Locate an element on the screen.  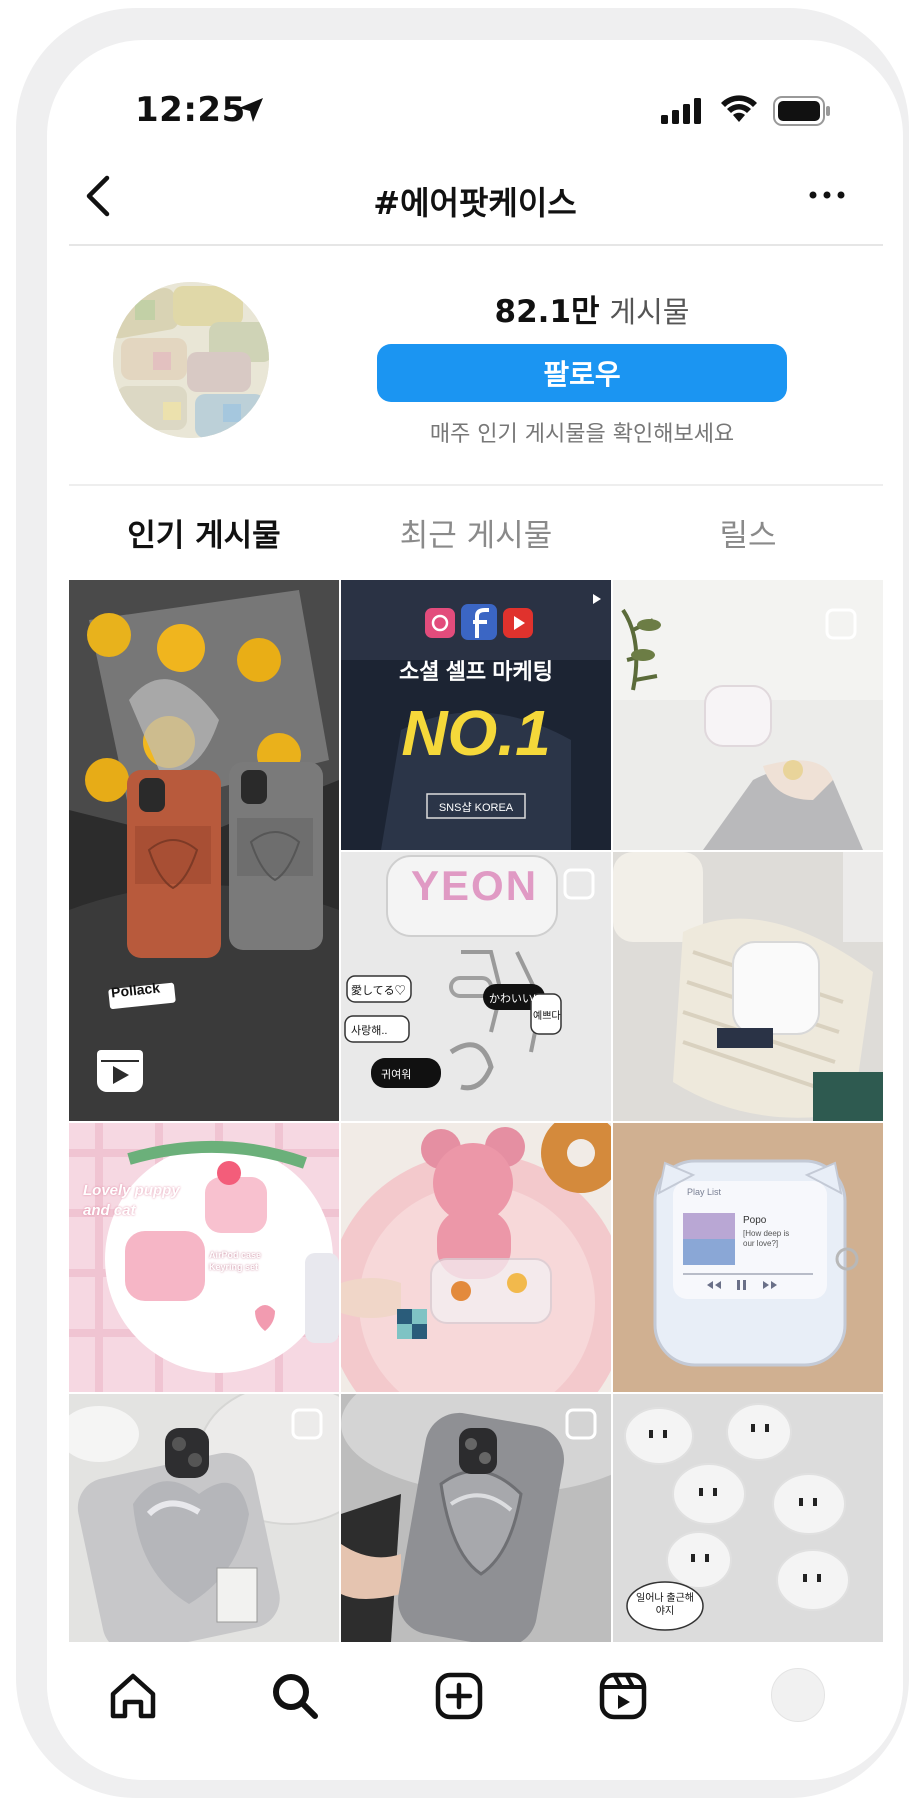
tab-recent-posts: 최근 게시물 is located at coordinates (476, 532).